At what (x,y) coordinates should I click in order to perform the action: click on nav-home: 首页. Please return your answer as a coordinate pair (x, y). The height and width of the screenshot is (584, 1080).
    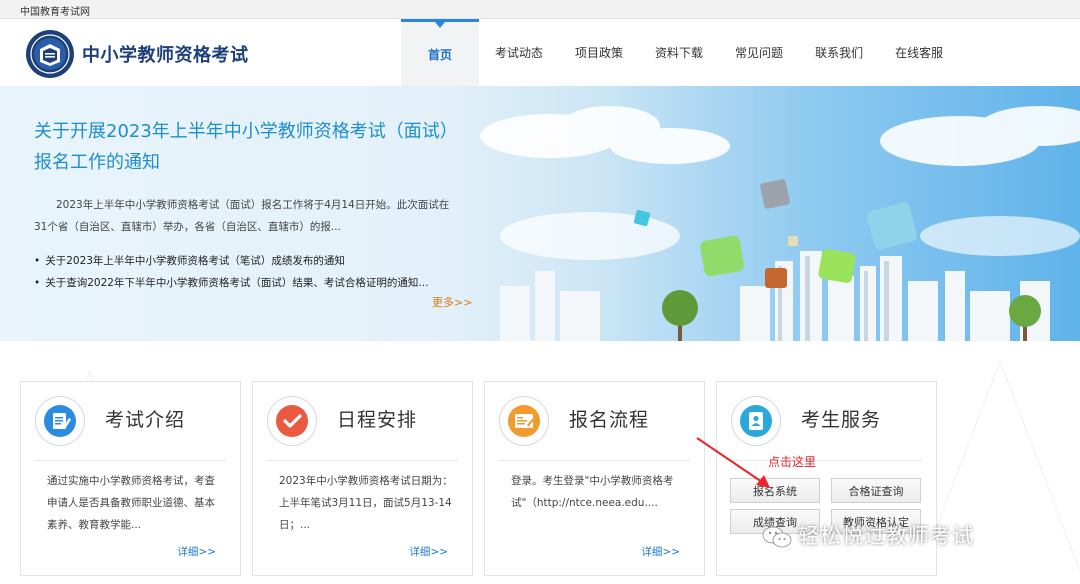
    Looking at the image, I should click on (440, 52).